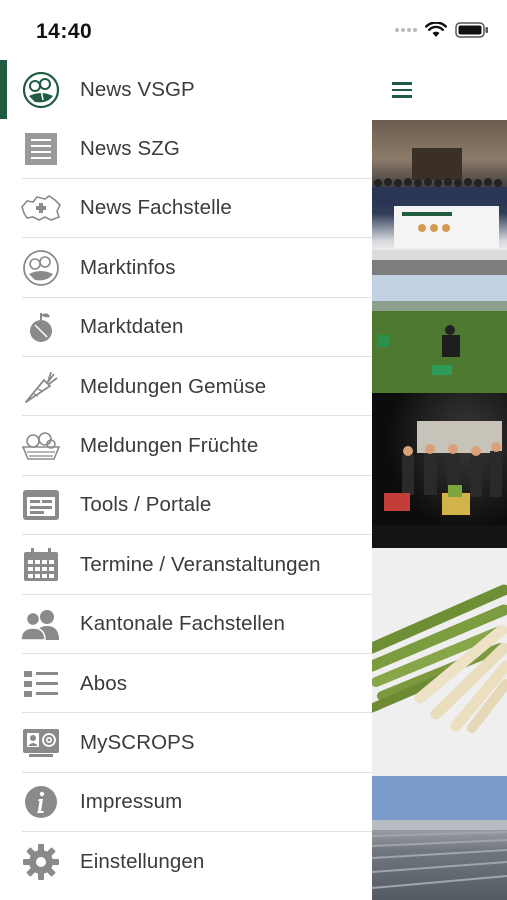 This screenshot has height=900, width=507. I want to click on people-icon, so click(41, 624).